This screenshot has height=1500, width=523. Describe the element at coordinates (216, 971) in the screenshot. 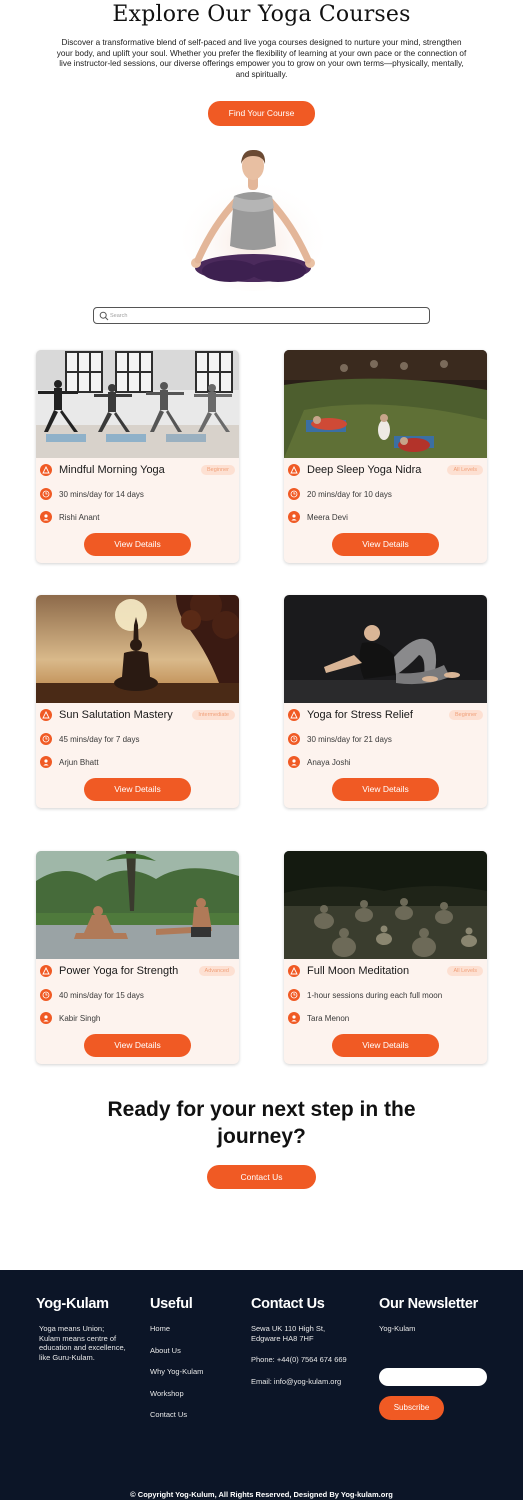

I see `level-badge: Advanced` at that location.